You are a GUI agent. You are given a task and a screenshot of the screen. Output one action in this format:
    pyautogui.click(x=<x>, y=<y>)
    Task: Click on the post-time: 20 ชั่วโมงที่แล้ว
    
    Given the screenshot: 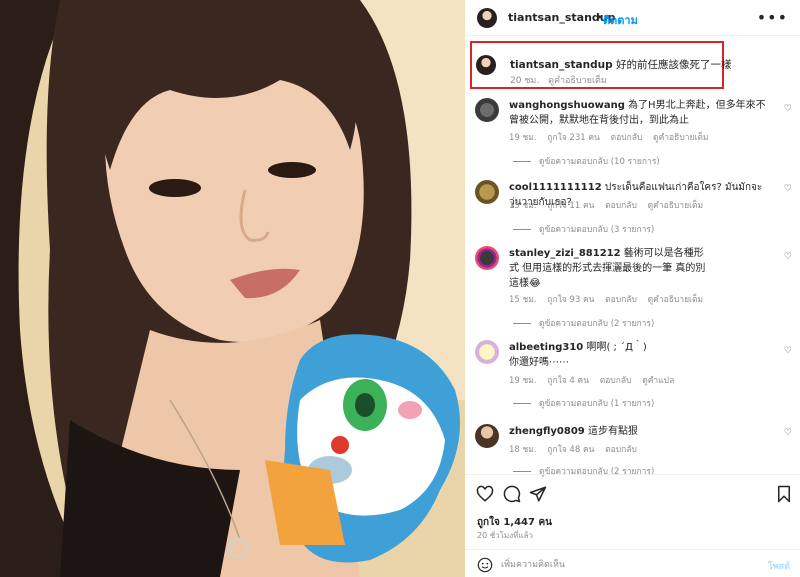 What is the action you would take?
    pyautogui.click(x=505, y=535)
    